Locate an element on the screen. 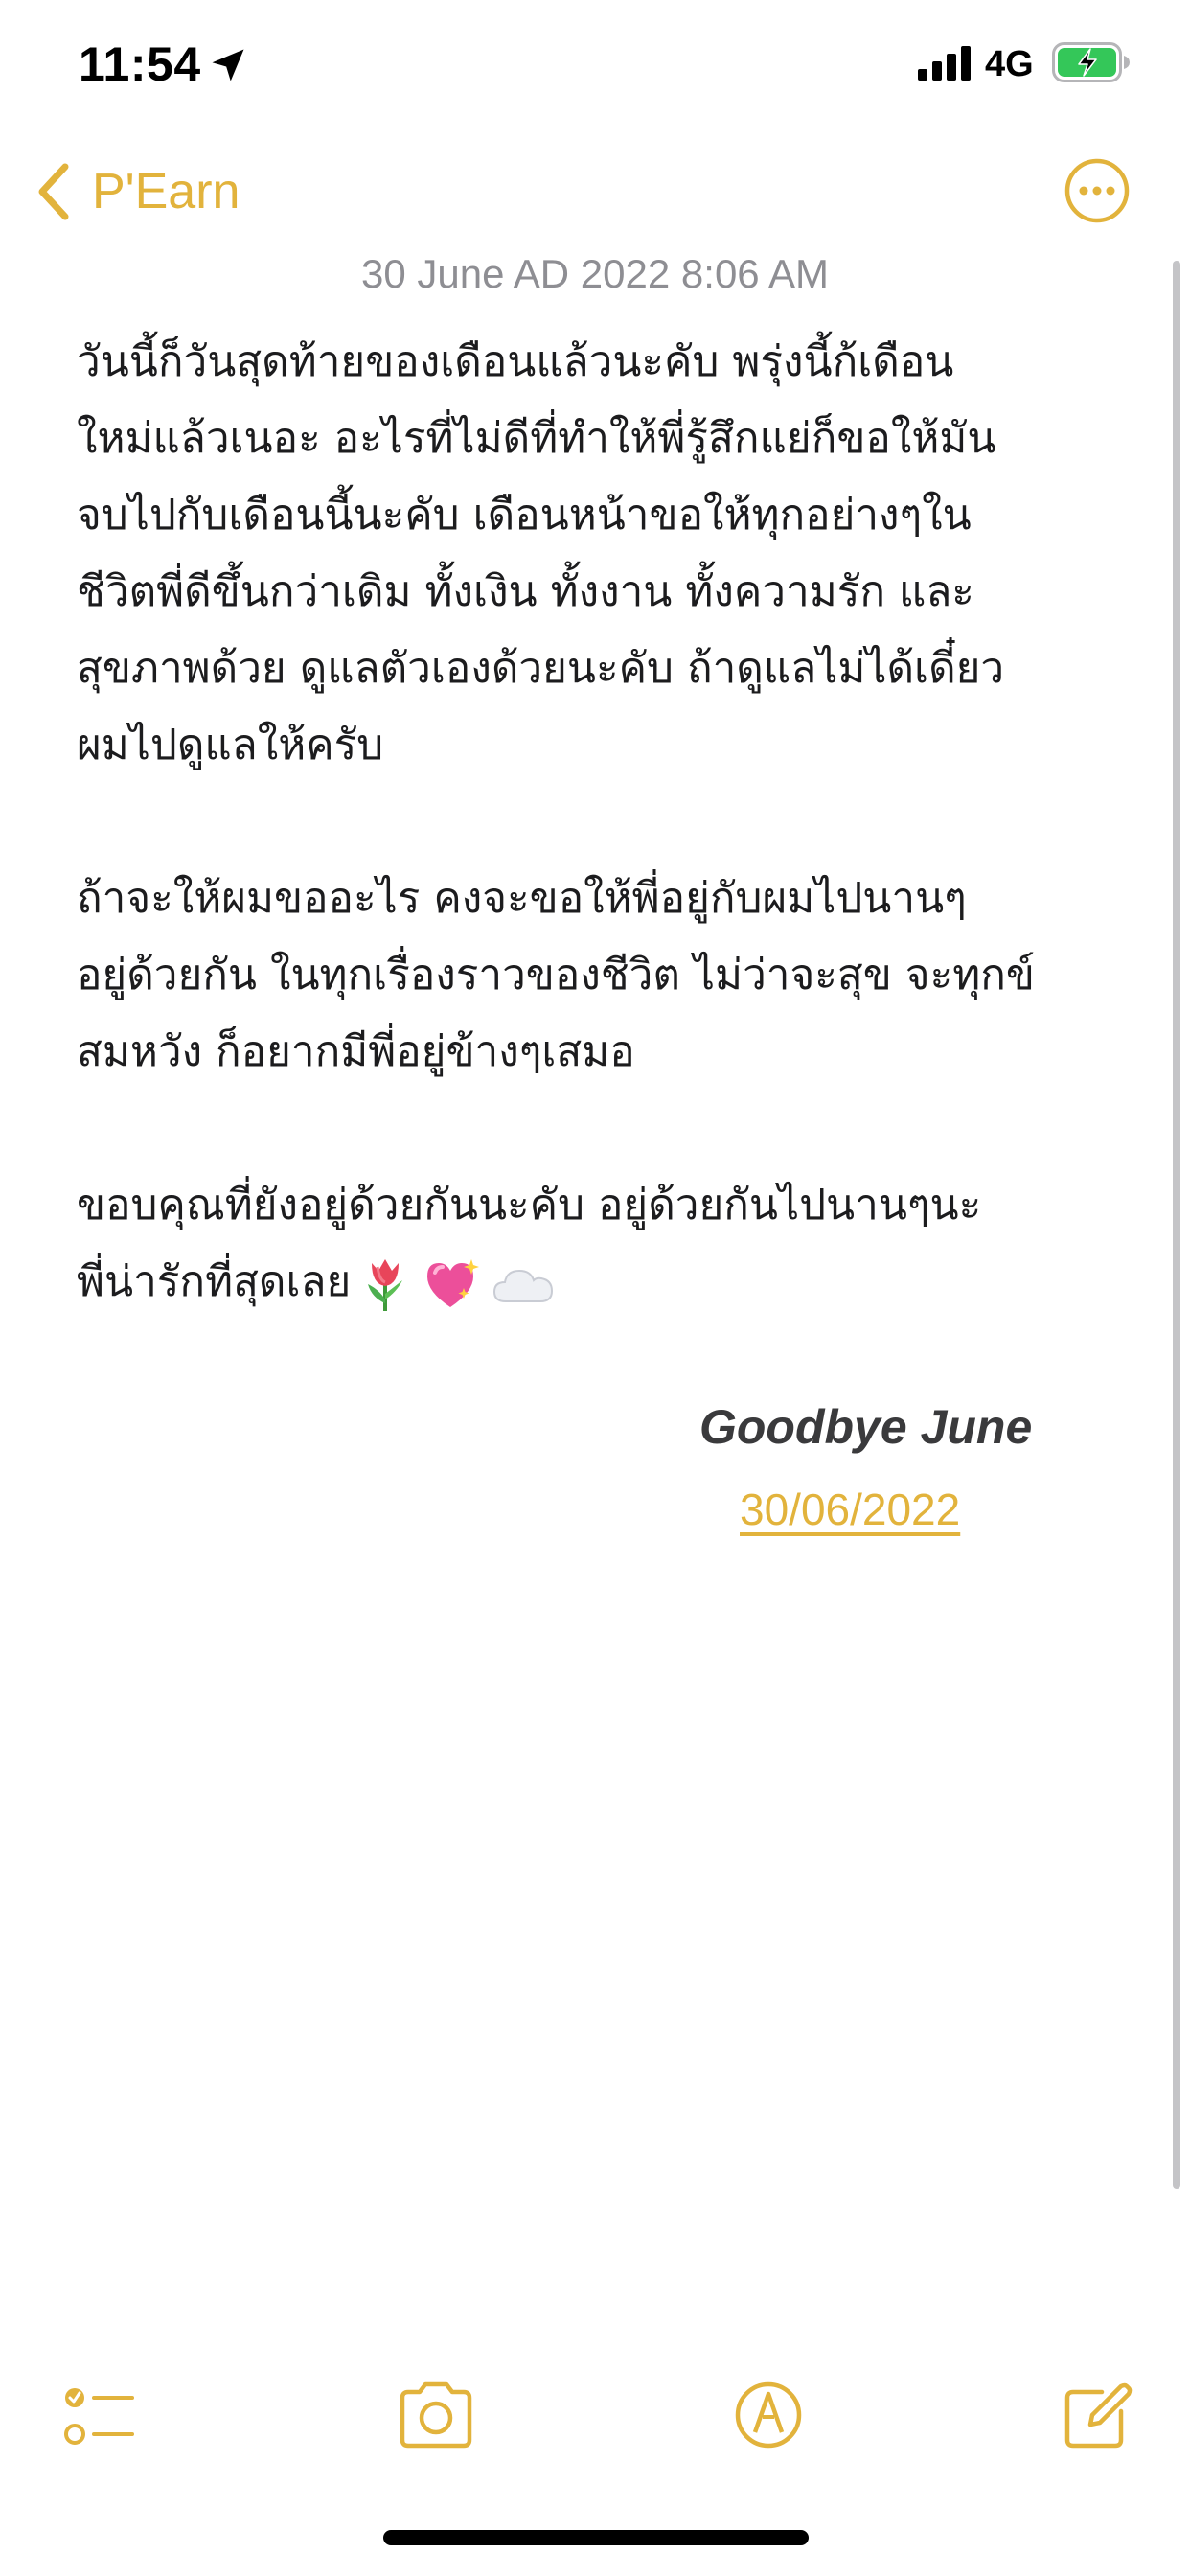  scrollbar is located at coordinates (1176, 1225).